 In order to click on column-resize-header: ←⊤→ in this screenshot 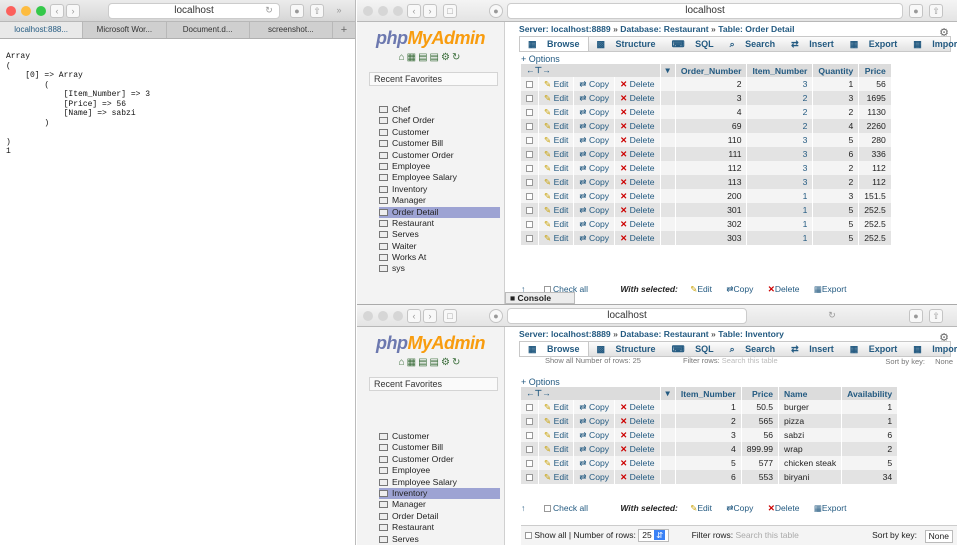, I will do `click(591, 393)`.